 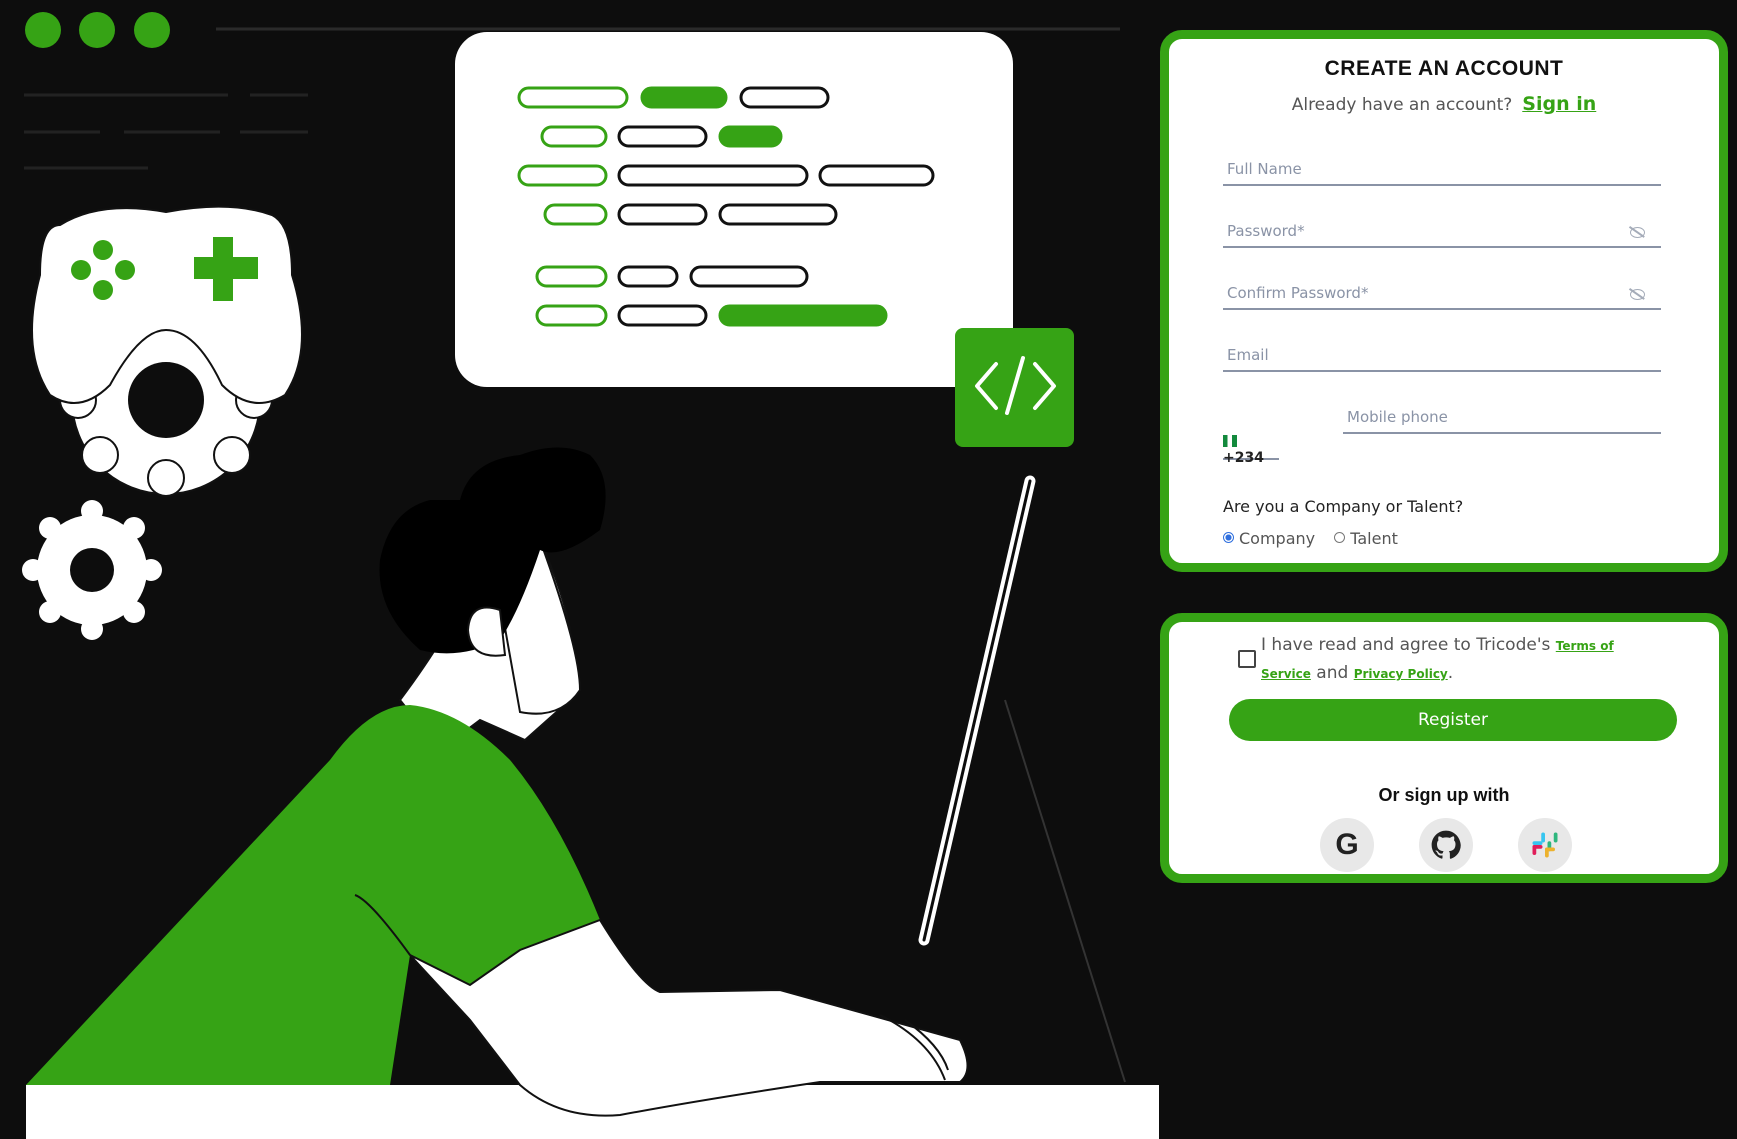 What do you see at coordinates (1559, 104) in the screenshot?
I see `signin-link: Sign in` at bounding box center [1559, 104].